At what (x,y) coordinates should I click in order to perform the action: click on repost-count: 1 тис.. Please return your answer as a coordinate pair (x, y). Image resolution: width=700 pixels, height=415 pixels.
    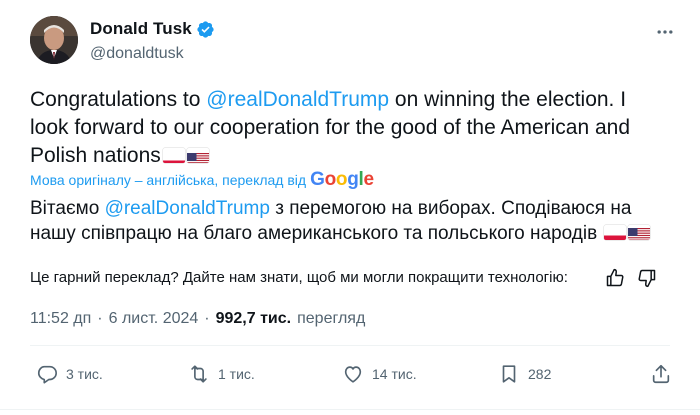
    Looking at the image, I should click on (236, 374).